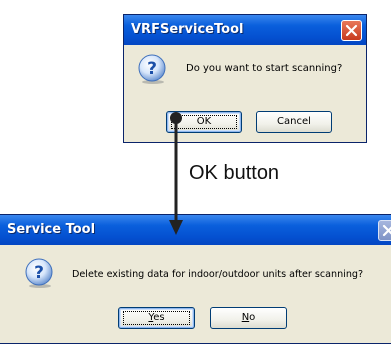  I want to click on arrow-head, so click(176, 227).